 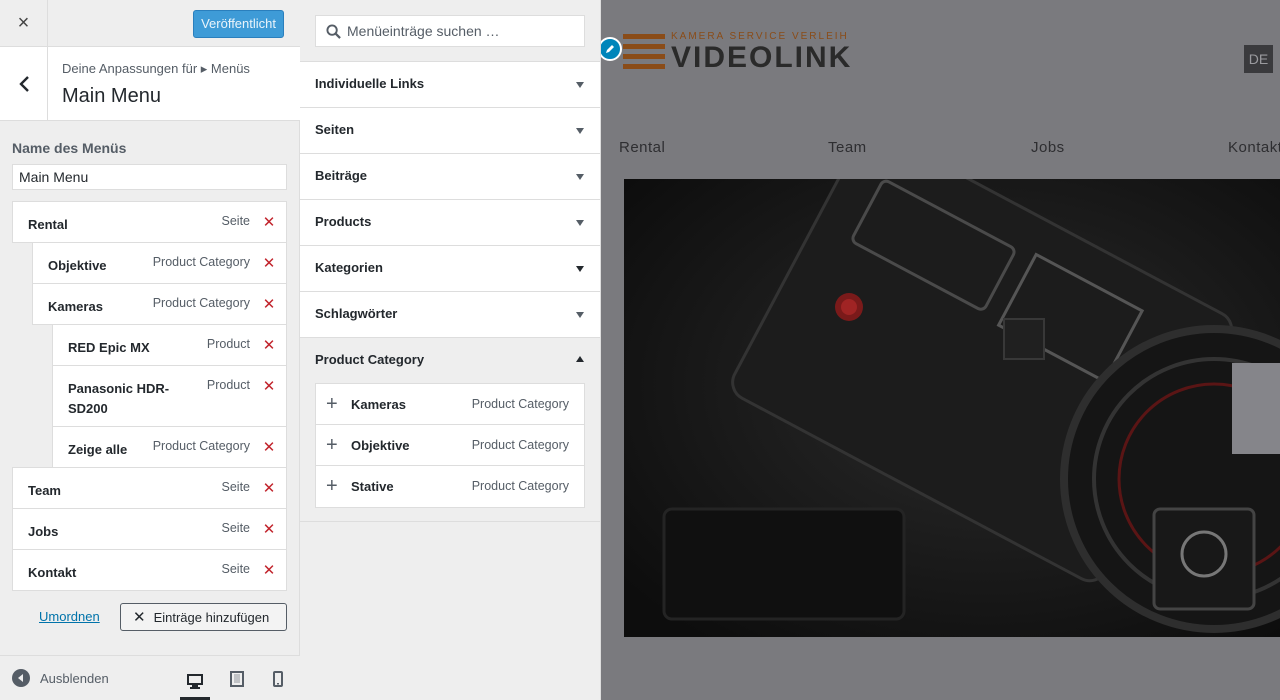 What do you see at coordinates (149, 177) in the screenshot?
I see `menu-name-input` at bounding box center [149, 177].